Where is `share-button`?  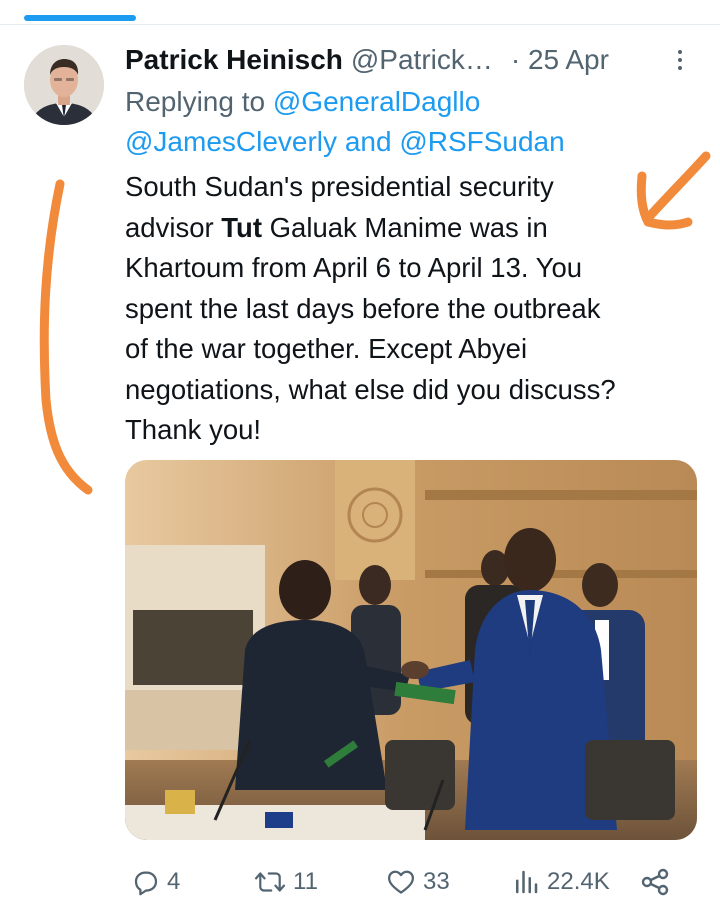
share-button is located at coordinates (658, 882).